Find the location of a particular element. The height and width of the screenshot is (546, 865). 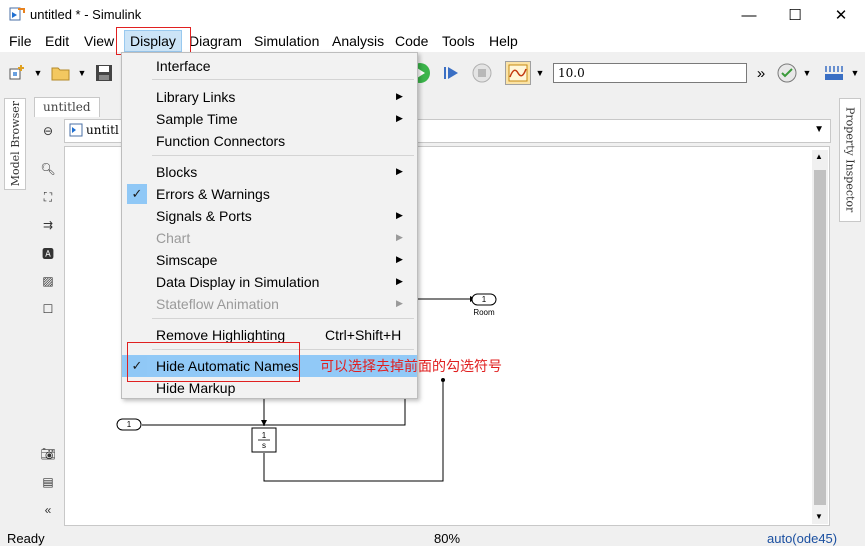

menu-item-data-display: Data Display in Simulation ▶ is located at coordinates (269, 282).